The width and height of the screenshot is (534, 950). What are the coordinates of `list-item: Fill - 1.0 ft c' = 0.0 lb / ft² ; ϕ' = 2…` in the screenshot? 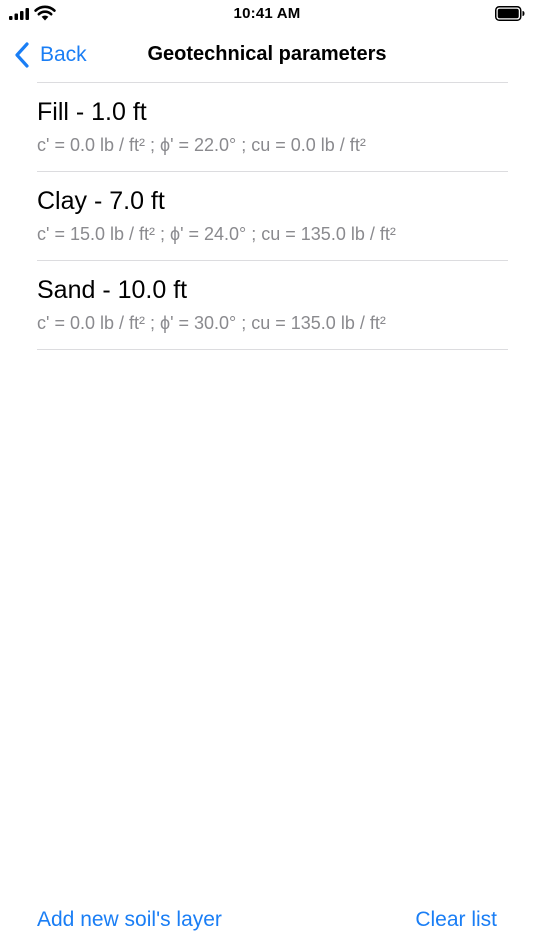 It's located at (272, 127).